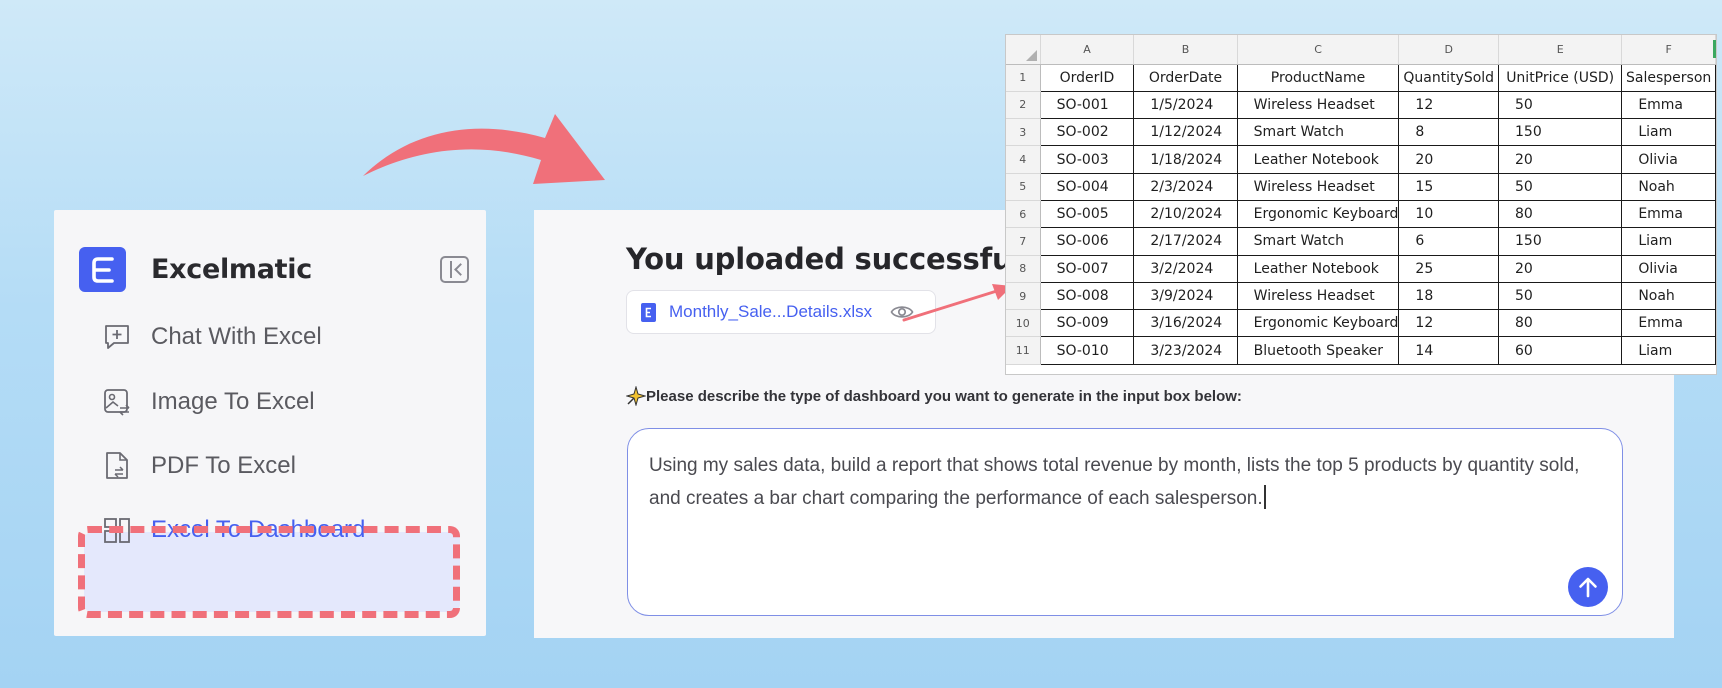  Describe the element at coordinates (1449, 296) in the screenshot. I see `table-cell: 18` at that location.